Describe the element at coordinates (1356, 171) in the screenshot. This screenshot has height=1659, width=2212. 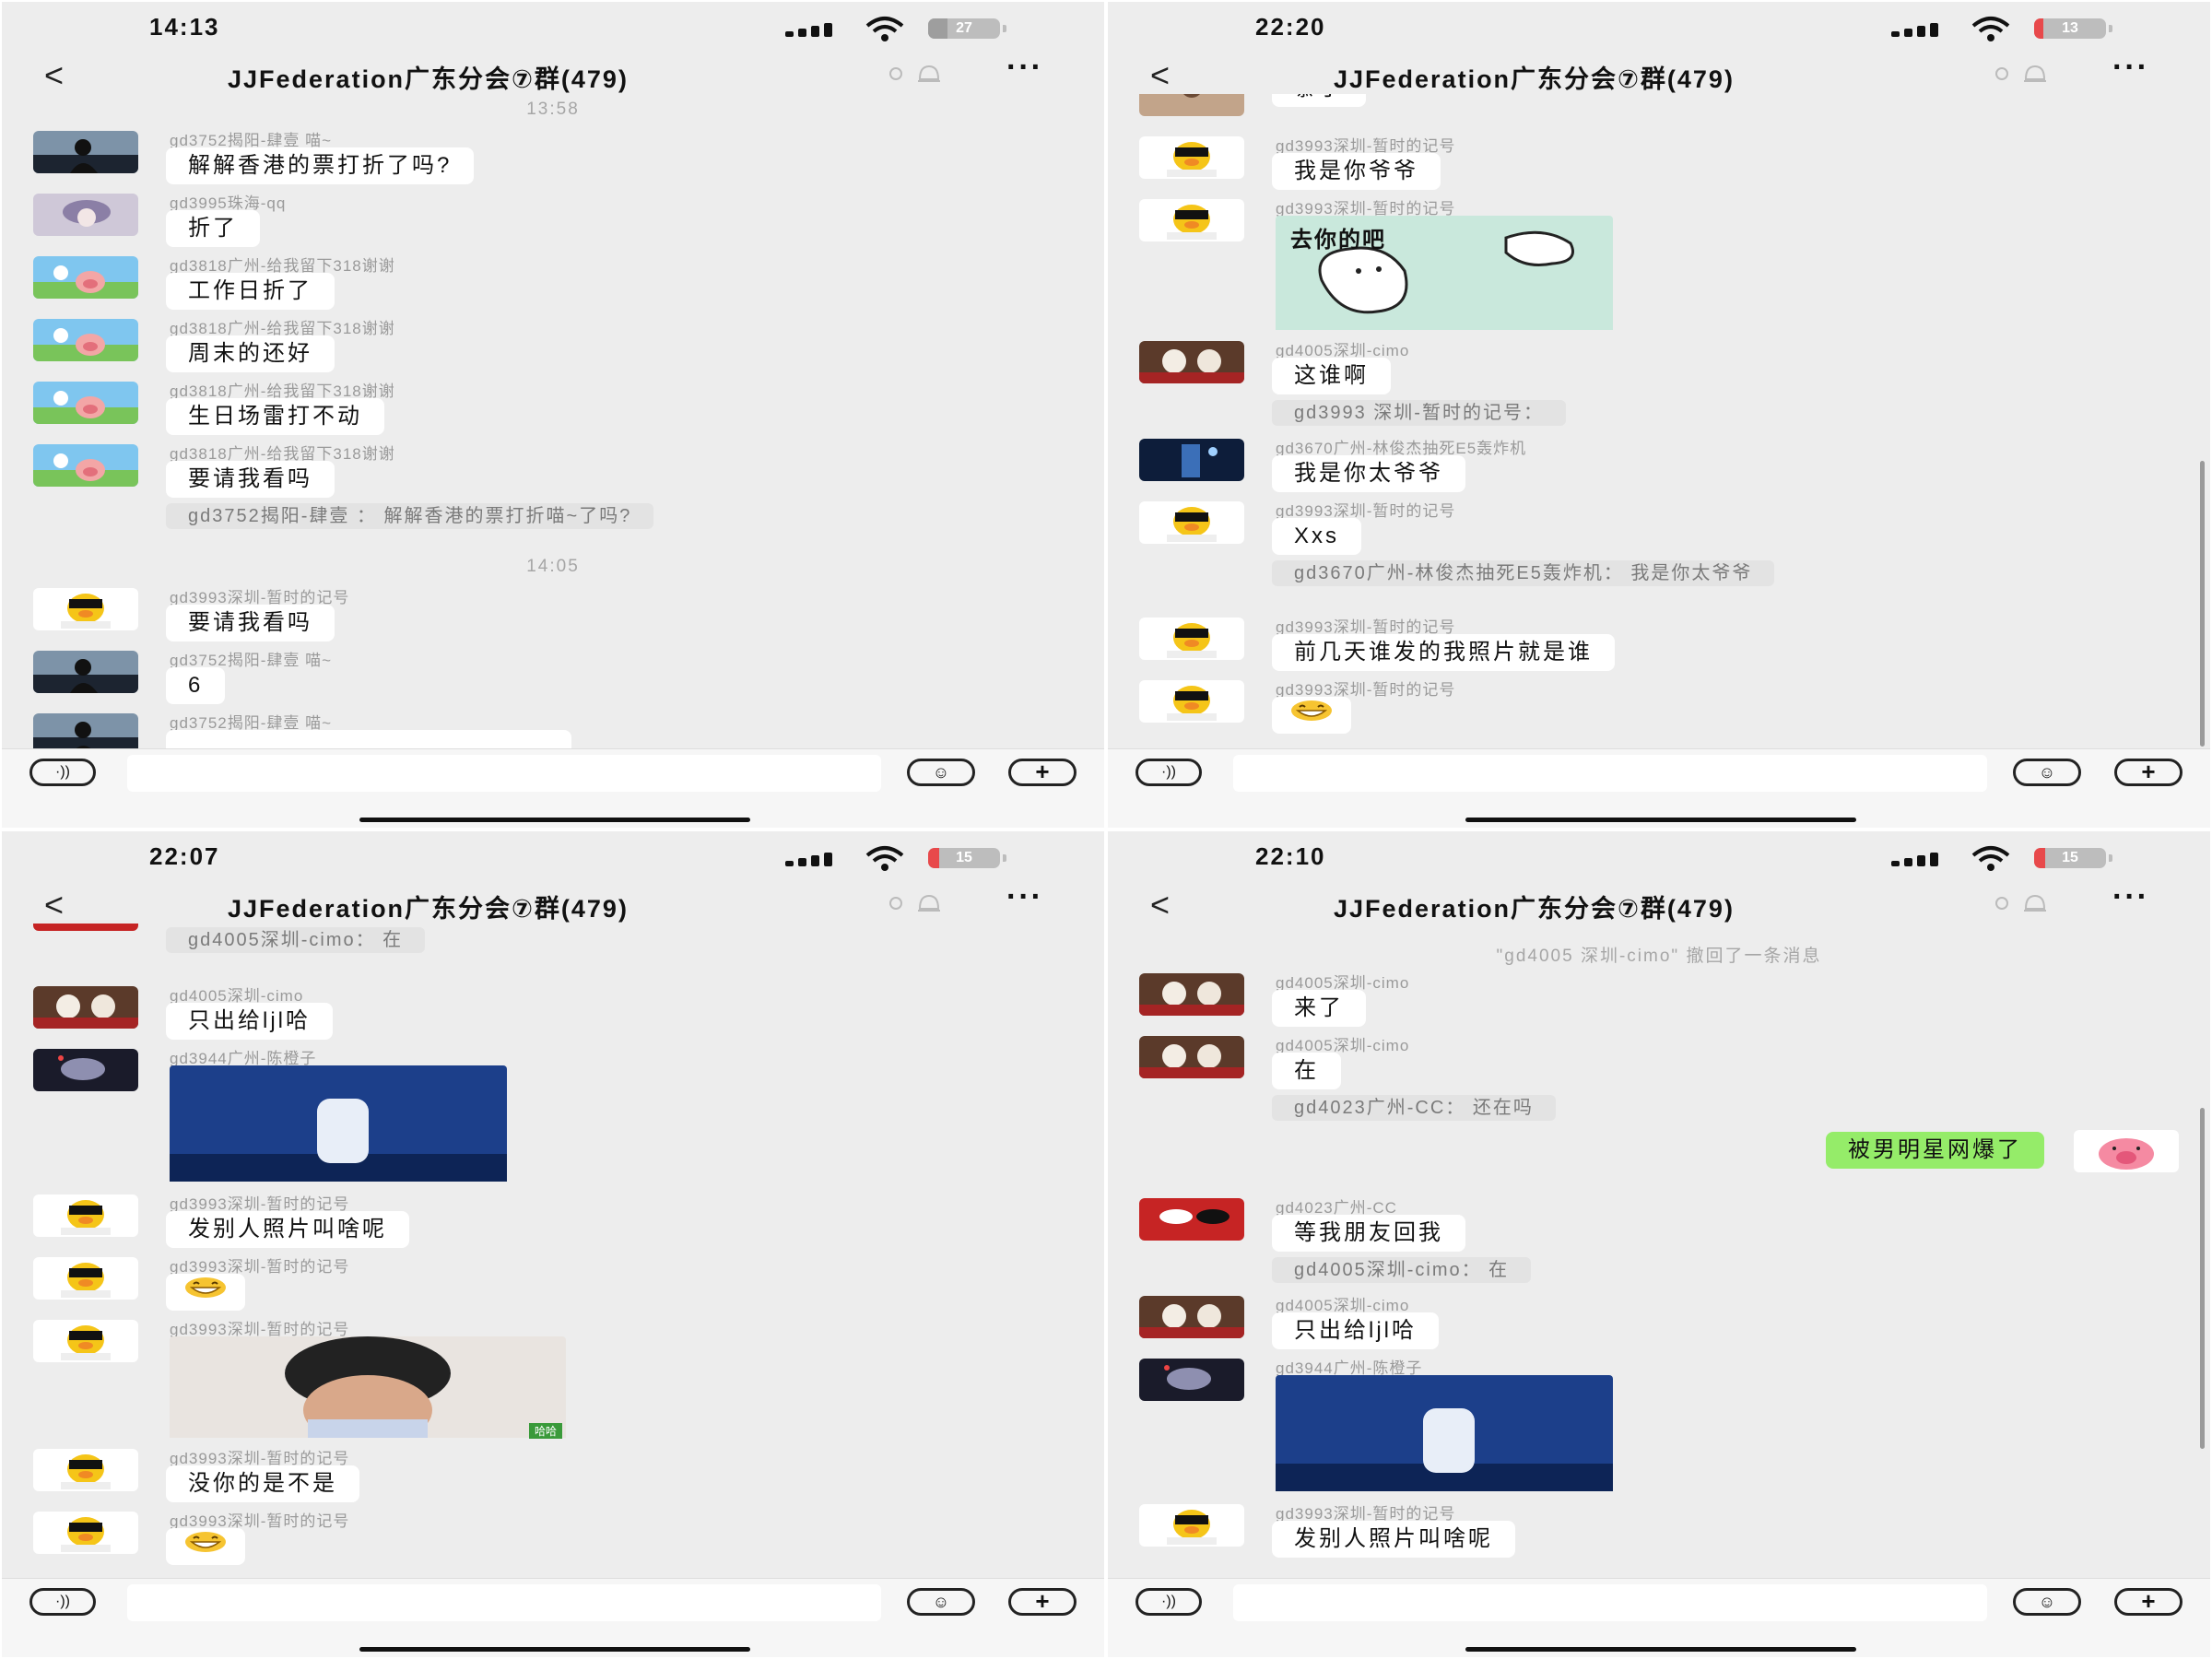
I see `message-bubble: 我是你爷爷` at that location.